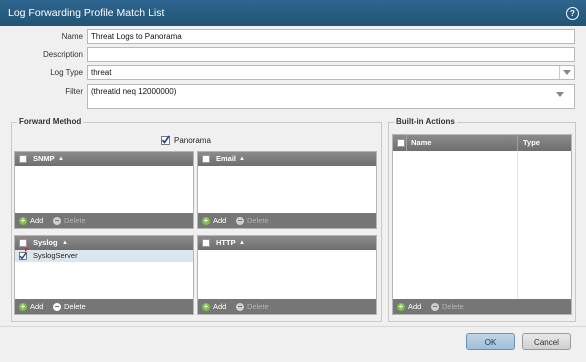  What do you see at coordinates (220, 220) in the screenshot?
I see `email-add-label: Add` at bounding box center [220, 220].